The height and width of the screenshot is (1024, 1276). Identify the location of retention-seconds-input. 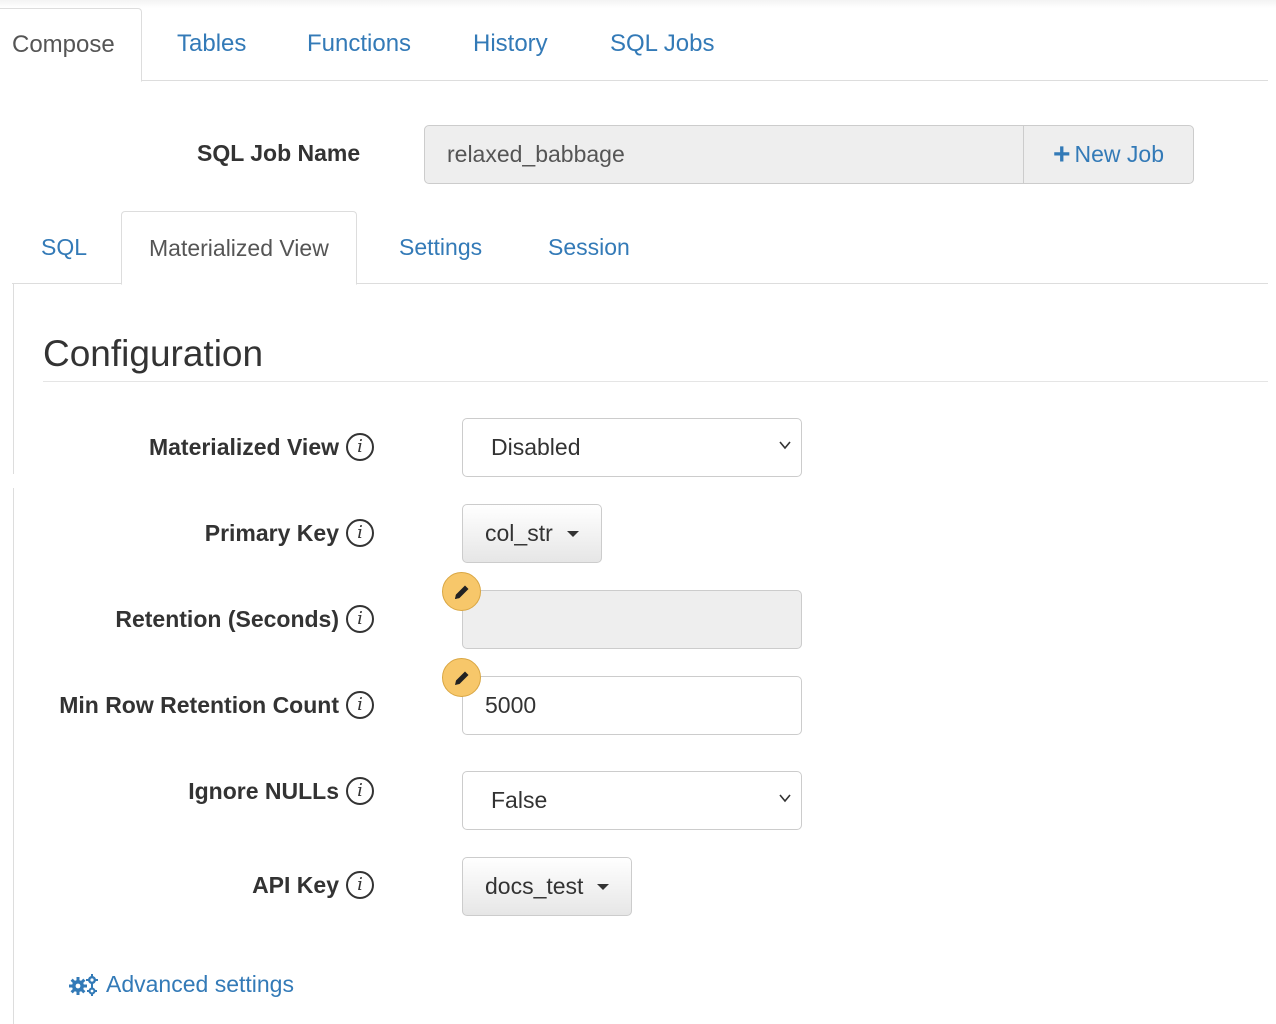
(632, 619).